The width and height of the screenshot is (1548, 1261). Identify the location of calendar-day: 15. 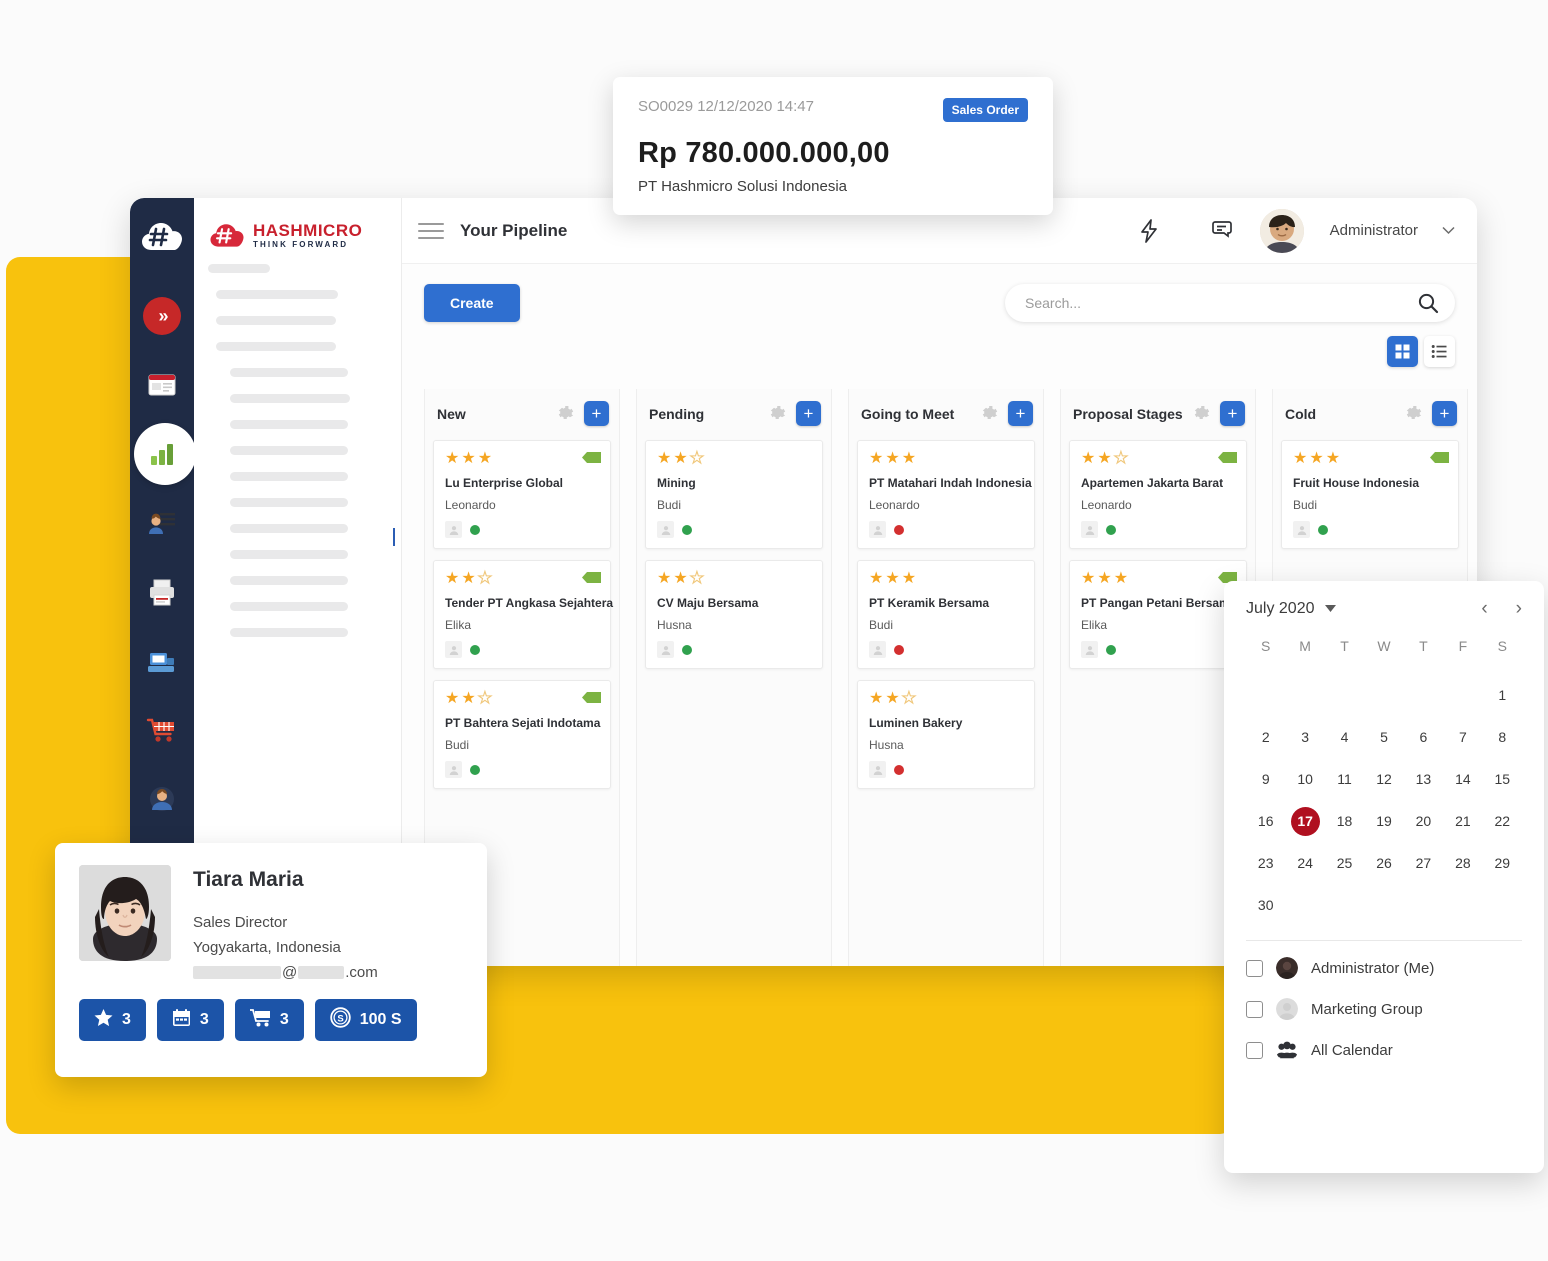
(1502, 779).